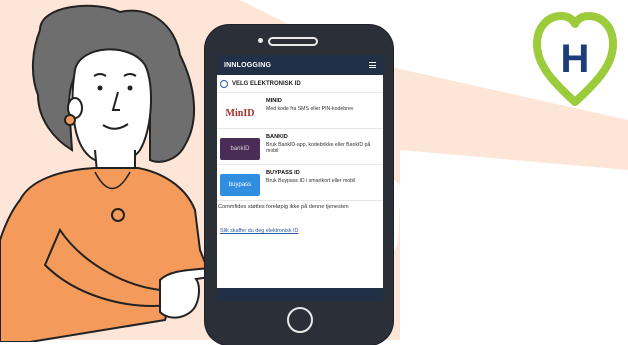 The image size is (628, 345). Describe the element at coordinates (70, 120) in the screenshot. I see `earring-icon` at that location.